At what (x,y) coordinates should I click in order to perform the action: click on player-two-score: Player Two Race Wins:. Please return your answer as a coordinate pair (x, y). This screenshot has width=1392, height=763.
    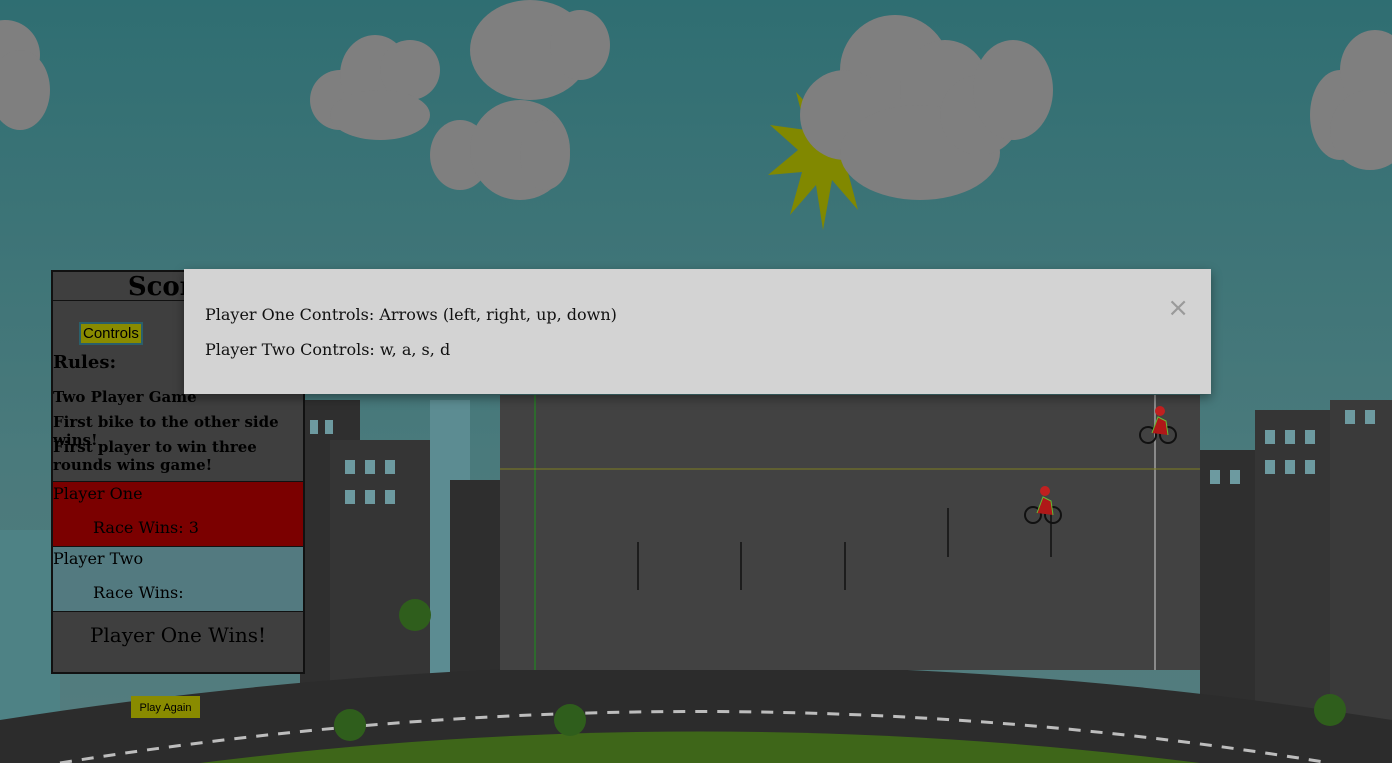
    Looking at the image, I should click on (178, 579).